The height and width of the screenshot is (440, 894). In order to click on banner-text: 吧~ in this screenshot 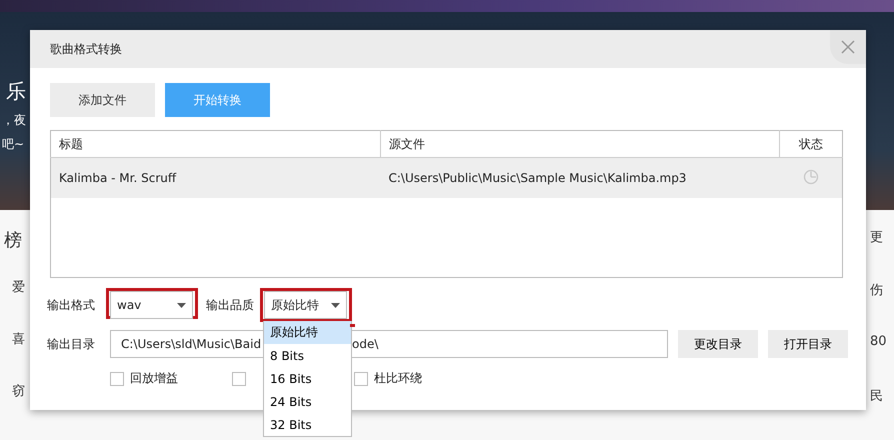, I will do `click(12, 144)`.